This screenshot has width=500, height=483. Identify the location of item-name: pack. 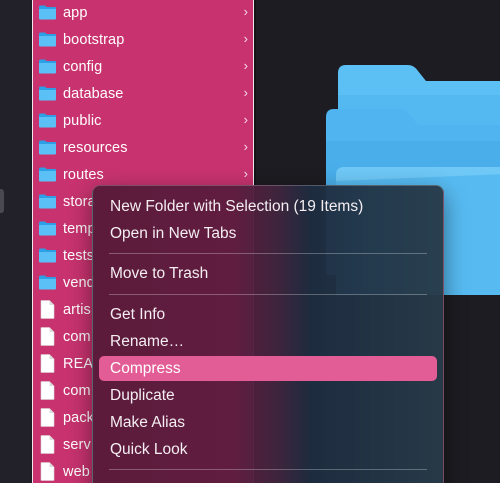
(79, 417).